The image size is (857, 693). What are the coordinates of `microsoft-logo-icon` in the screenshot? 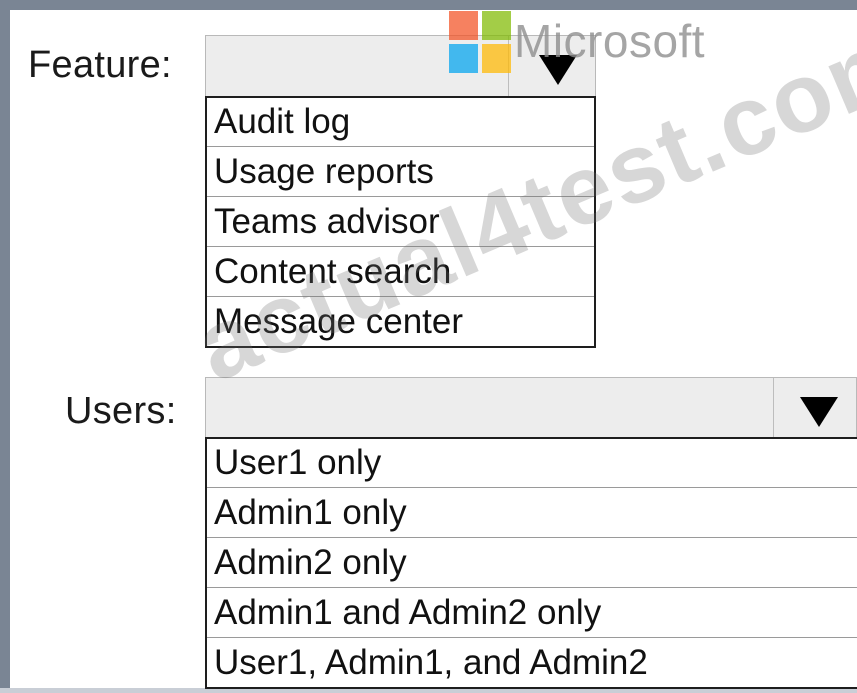 It's located at (480, 42).